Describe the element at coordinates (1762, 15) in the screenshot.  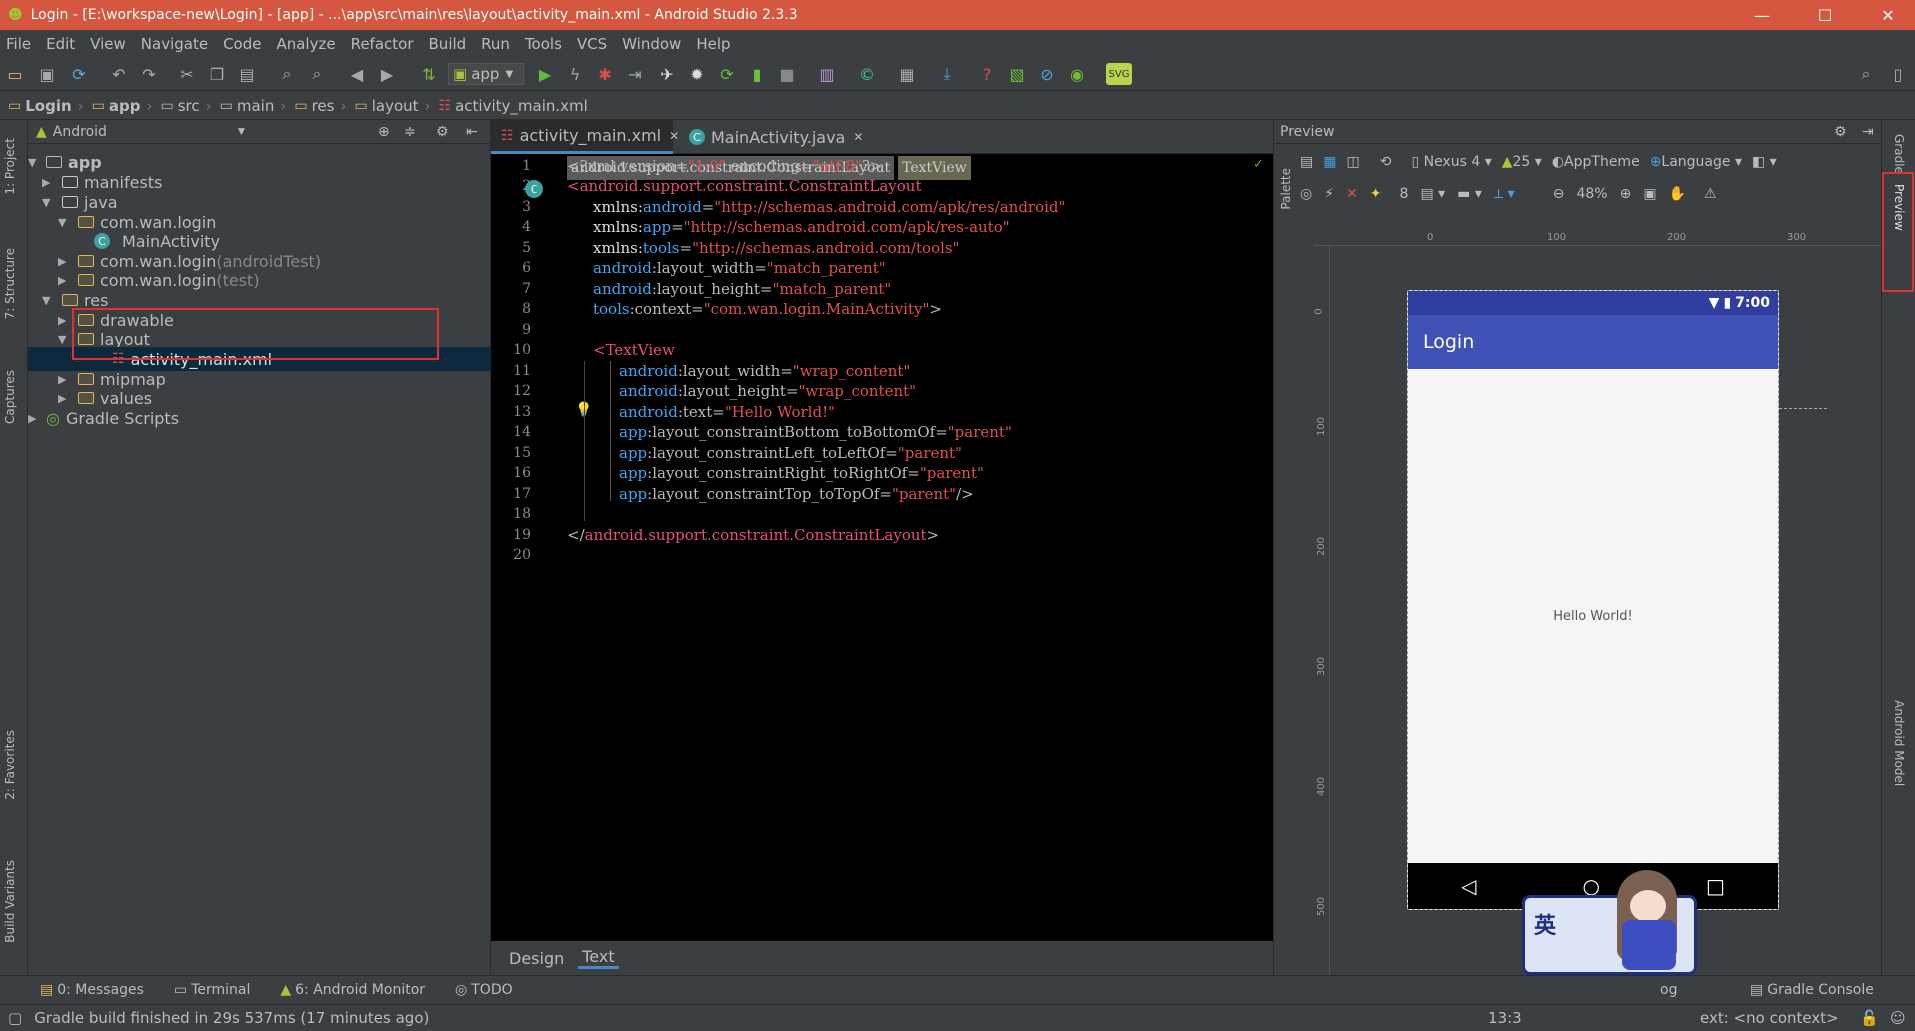
I see `minimize-button: —` at that location.